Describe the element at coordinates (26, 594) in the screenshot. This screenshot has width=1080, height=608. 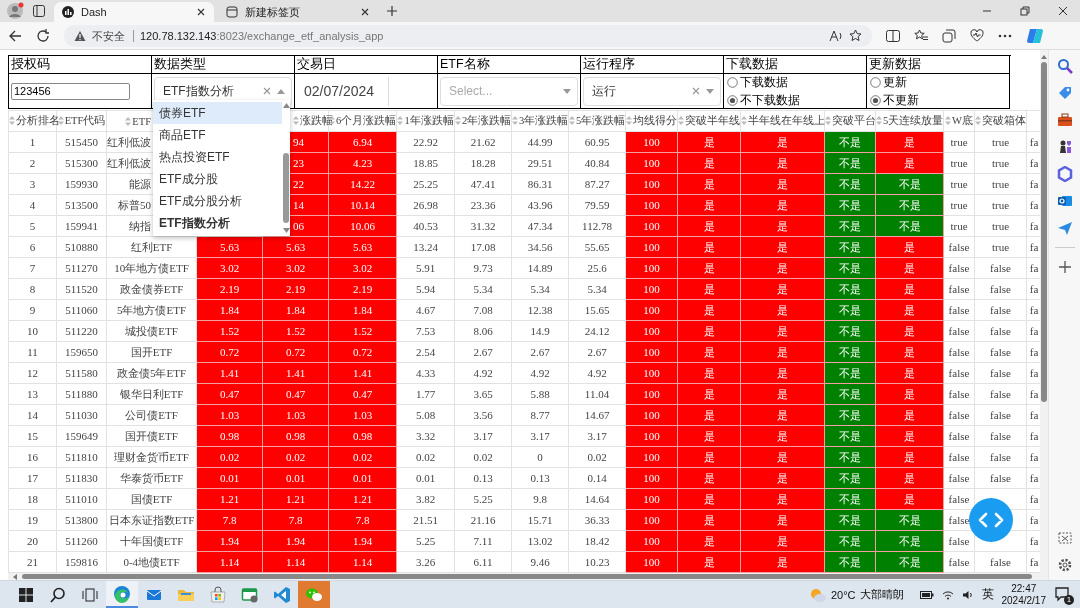
I see `start-icon` at that location.